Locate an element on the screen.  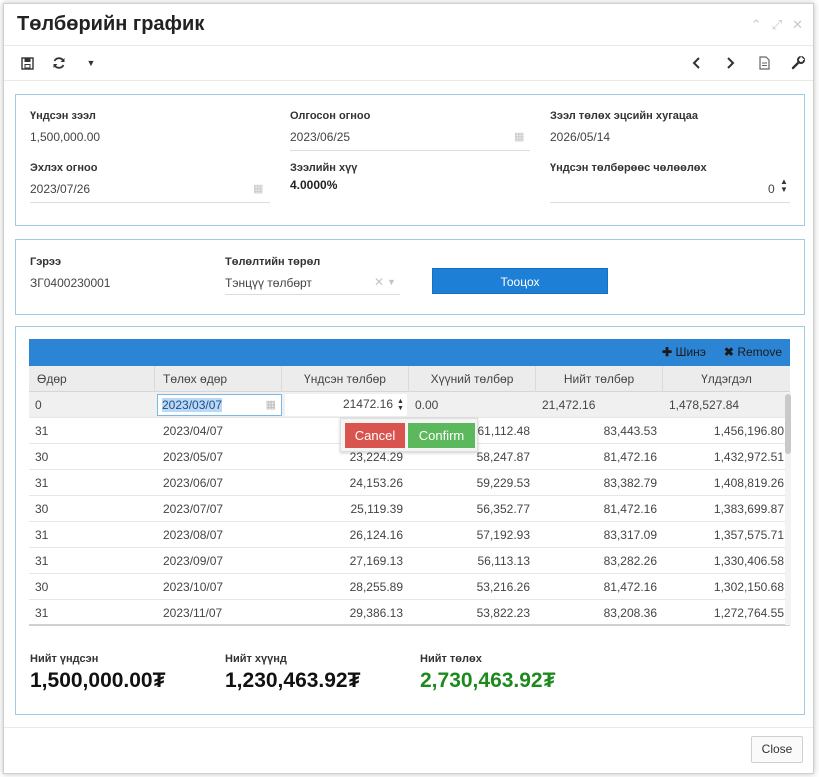
cell-pay-date: 2023/08/07 is located at coordinates (193, 535).